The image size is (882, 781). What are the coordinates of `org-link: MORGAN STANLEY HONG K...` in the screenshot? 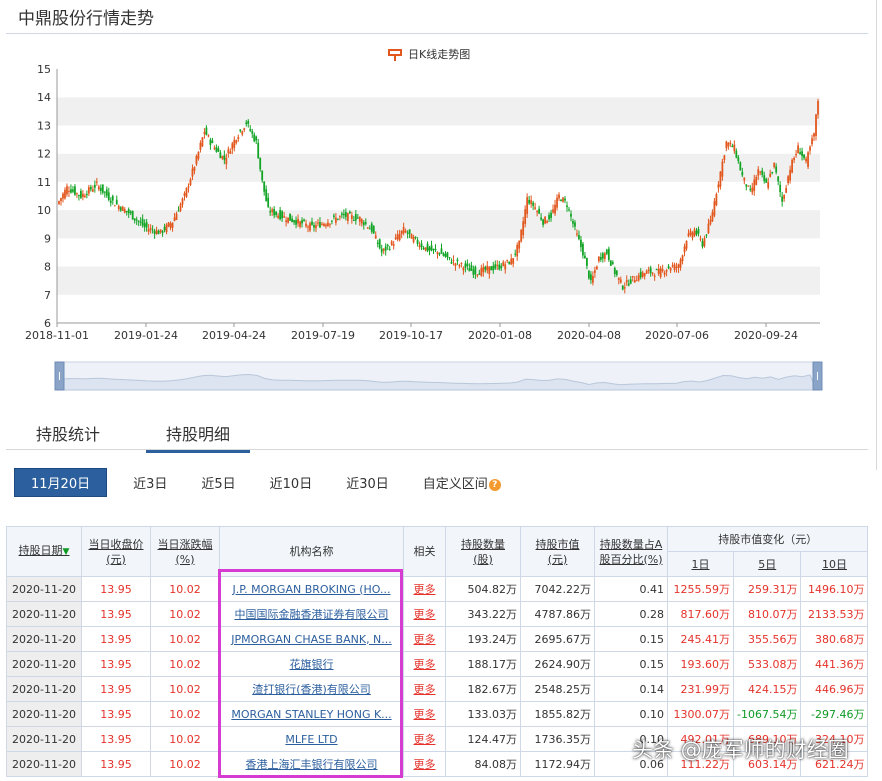 It's located at (311, 714).